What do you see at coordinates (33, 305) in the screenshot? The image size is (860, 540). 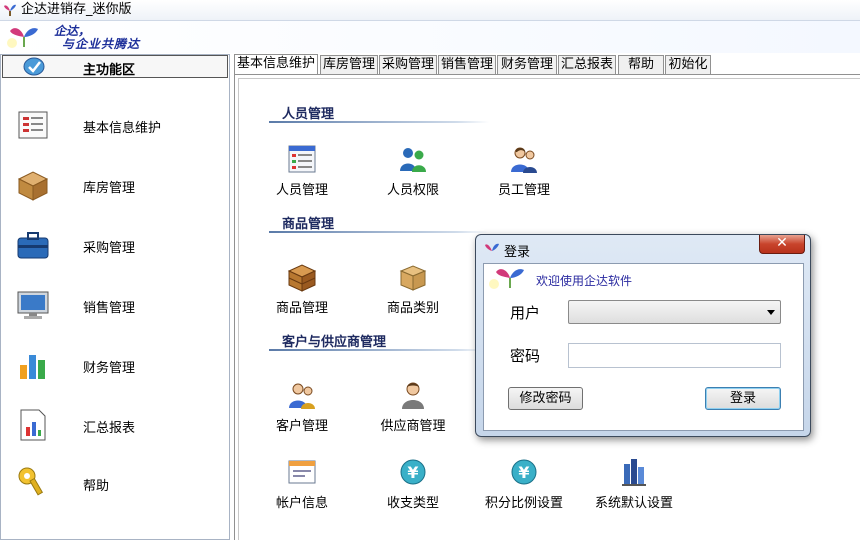 I see `monitor-icon` at bounding box center [33, 305].